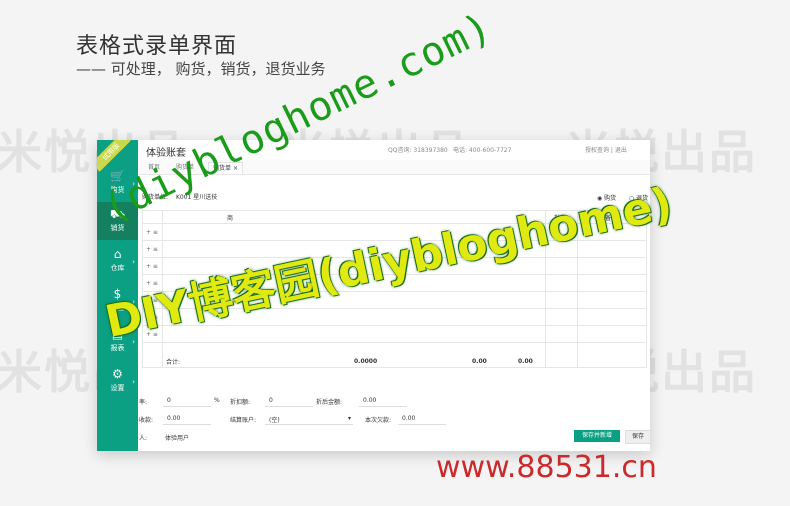  I want to click on settlement-account-select: (空), so click(274, 419).